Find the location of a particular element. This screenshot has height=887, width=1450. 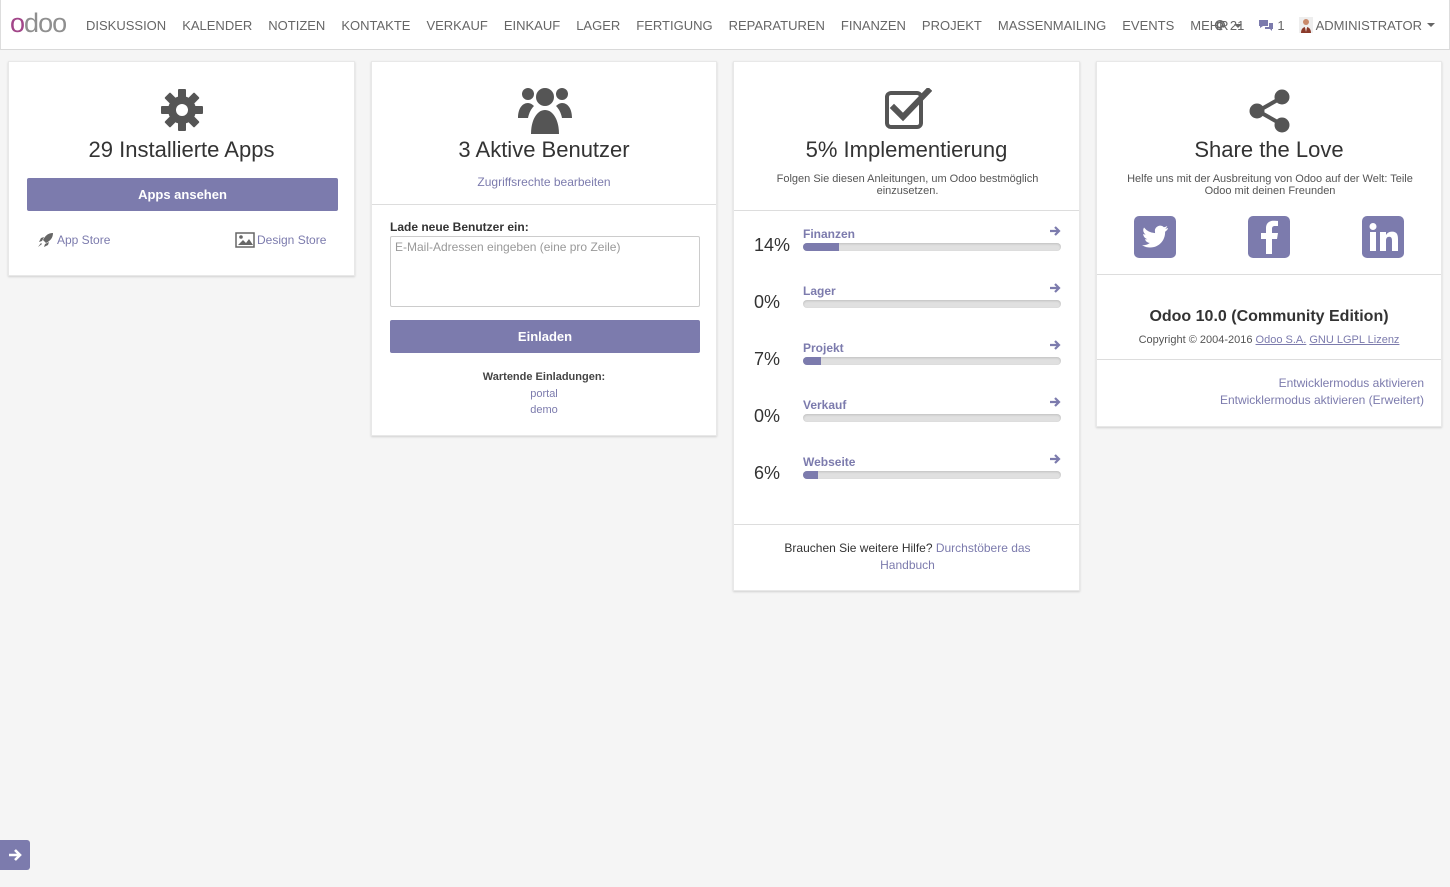

gear-icon is located at coordinates (182, 110).